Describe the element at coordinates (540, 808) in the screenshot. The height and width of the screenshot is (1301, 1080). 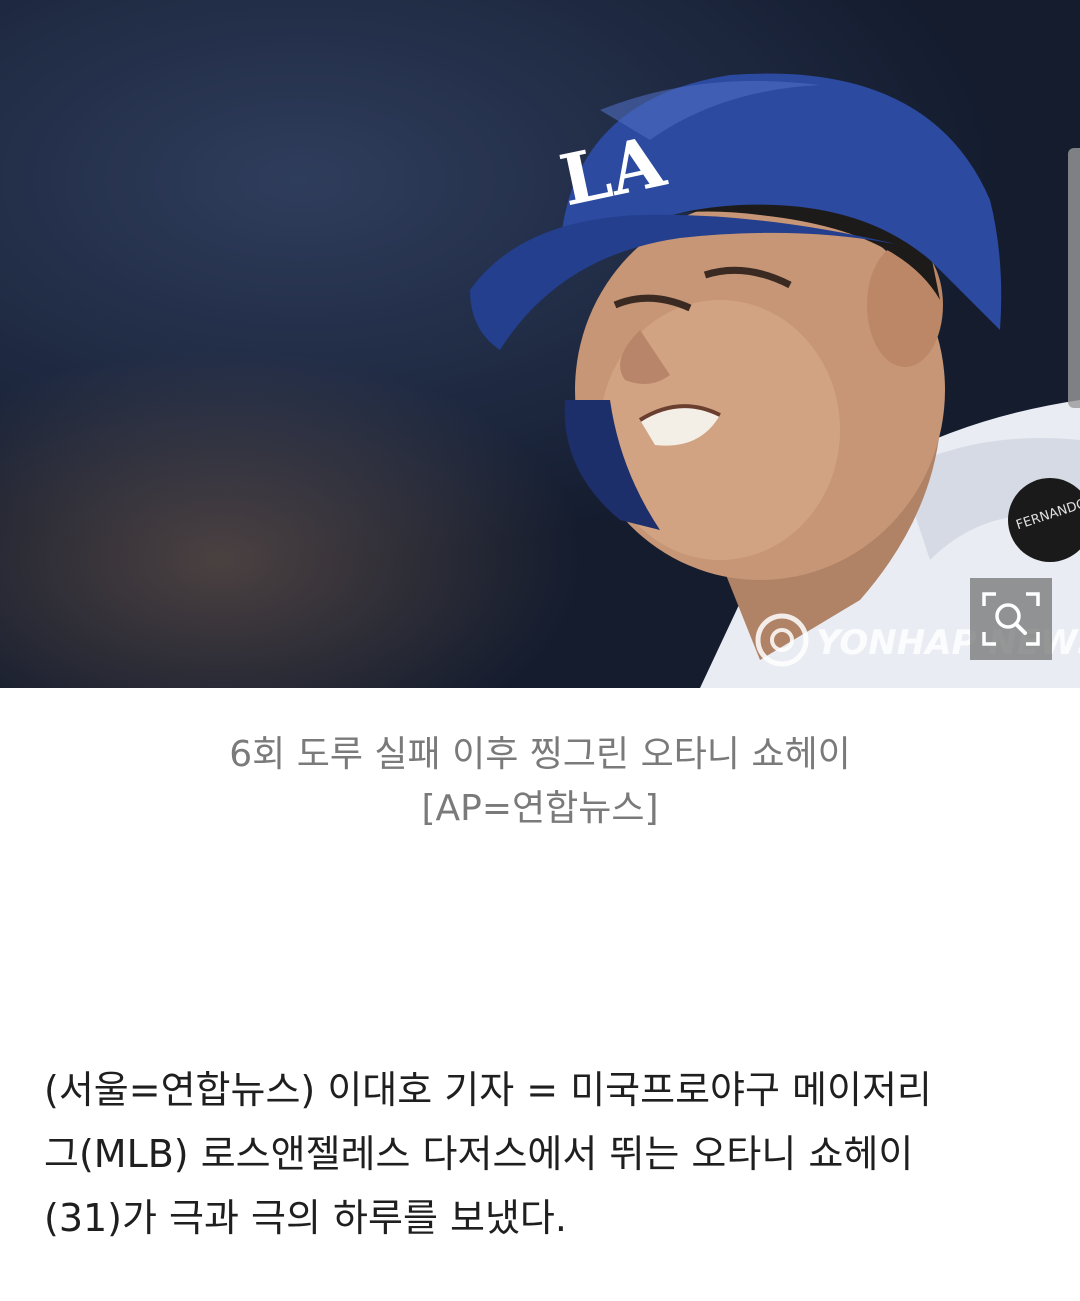
I see `caption-line-2: [AP=연합뉴스]` at that location.